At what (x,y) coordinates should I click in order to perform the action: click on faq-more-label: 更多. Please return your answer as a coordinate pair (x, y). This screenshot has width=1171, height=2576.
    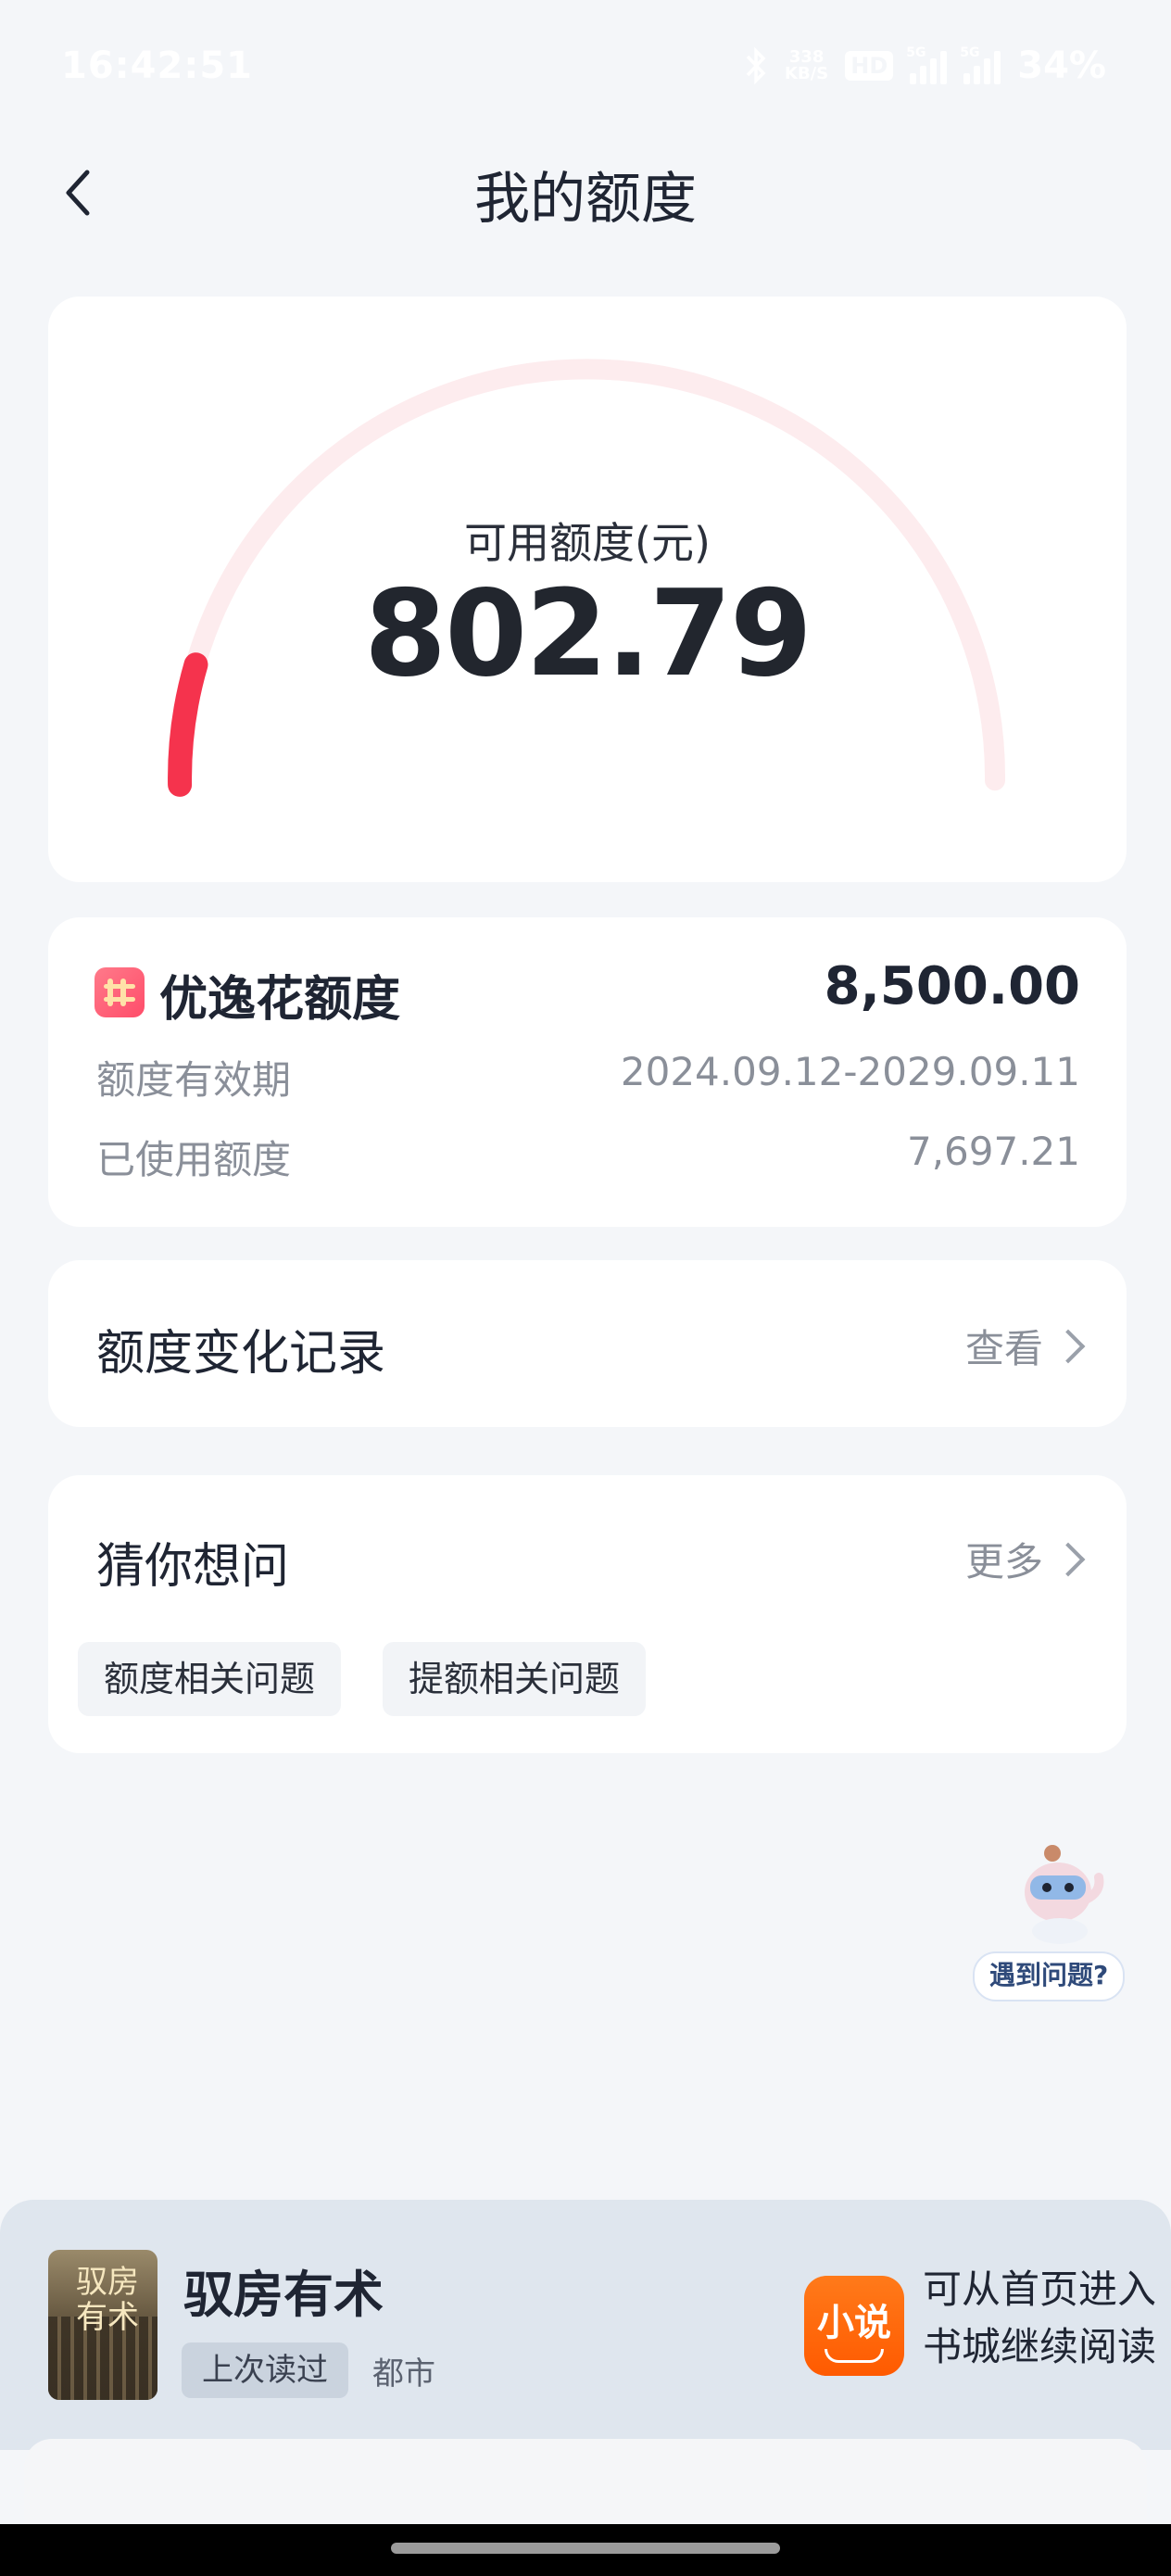
    Looking at the image, I should click on (1004, 1562).